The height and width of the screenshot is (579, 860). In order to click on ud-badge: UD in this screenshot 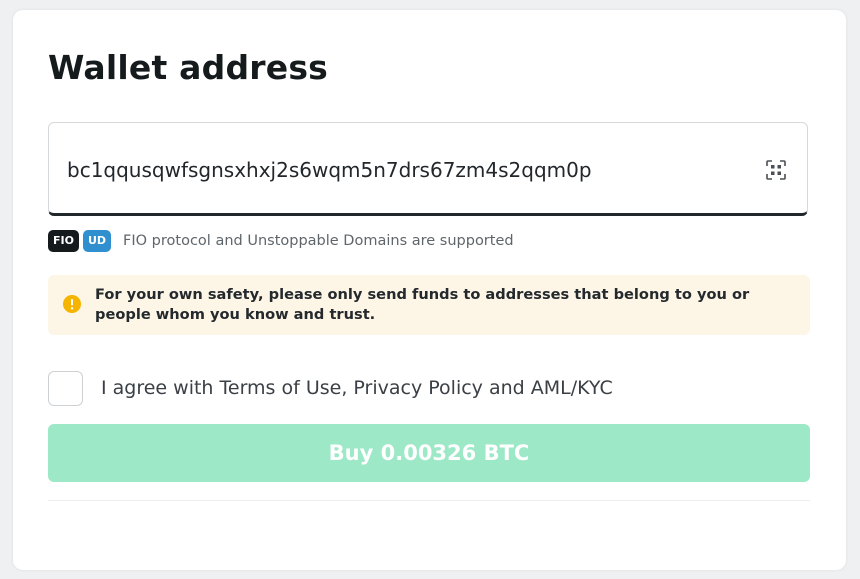, I will do `click(97, 241)`.